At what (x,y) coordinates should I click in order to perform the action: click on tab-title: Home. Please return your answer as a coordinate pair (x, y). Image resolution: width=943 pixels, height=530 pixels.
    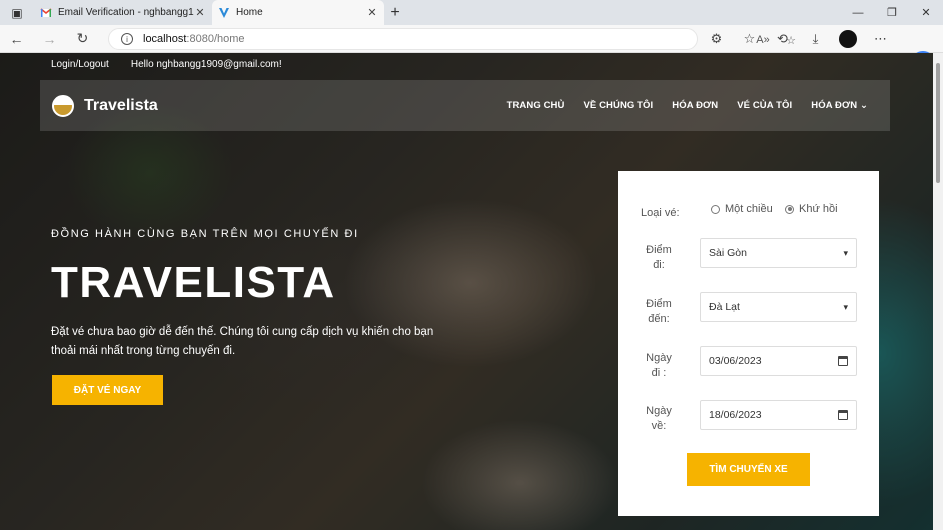
    Looking at the image, I should click on (249, 12).